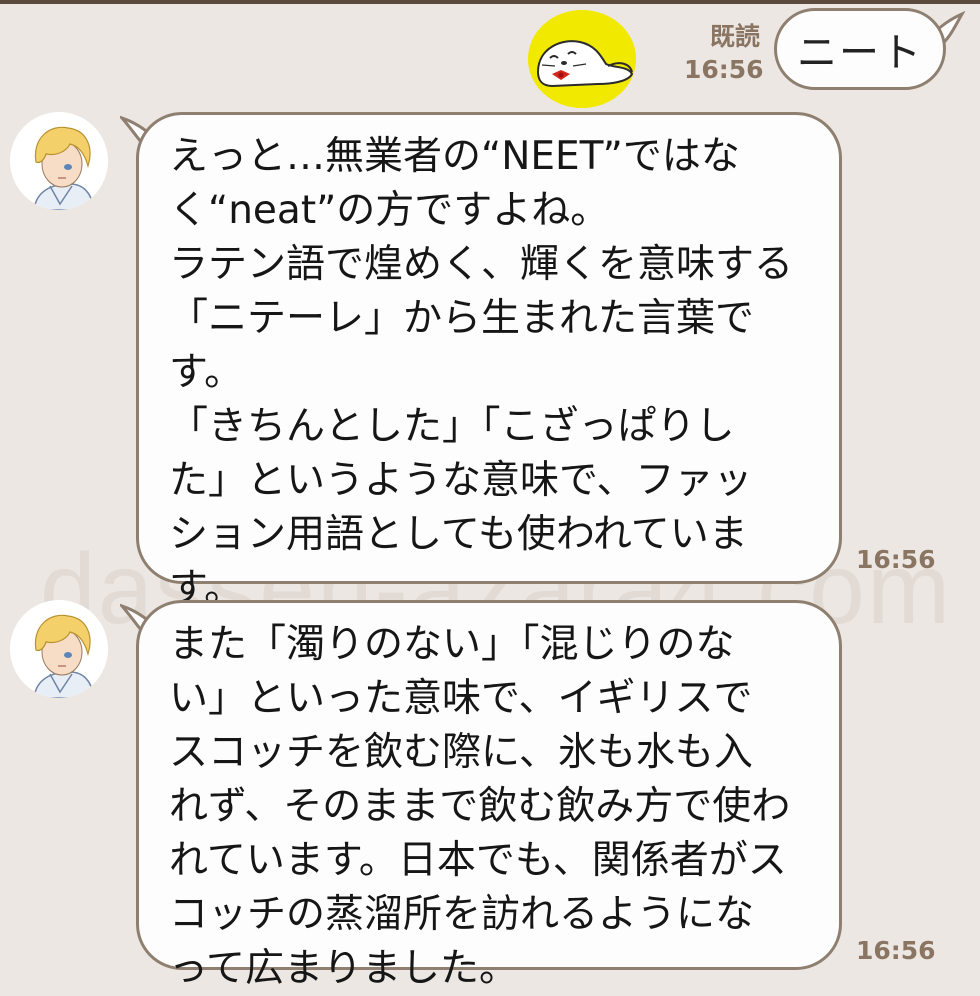 The image size is (980, 996). What do you see at coordinates (490, 2) in the screenshot?
I see `top-border` at bounding box center [490, 2].